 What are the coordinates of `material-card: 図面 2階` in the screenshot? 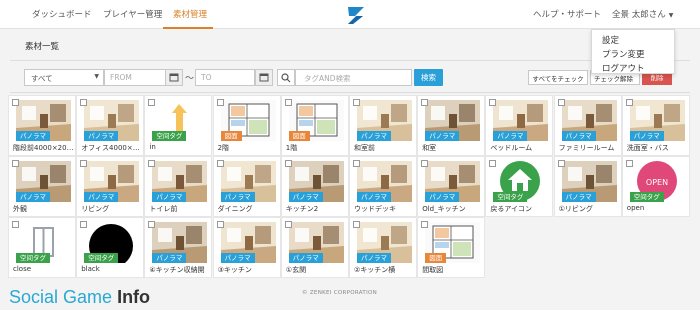 It's located at (246, 125).